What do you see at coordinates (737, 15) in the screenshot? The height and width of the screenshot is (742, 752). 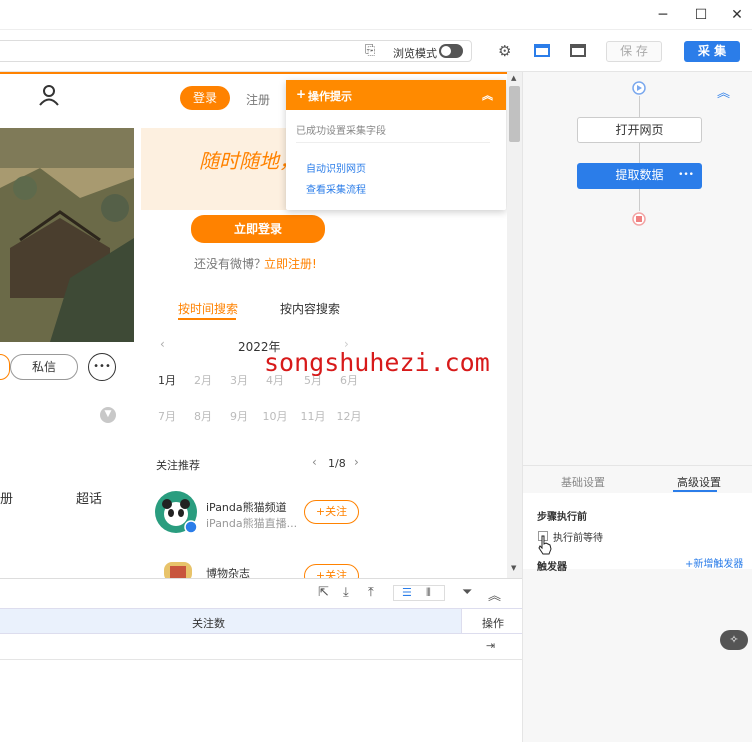 I see `close-icon: ✕` at bounding box center [737, 15].